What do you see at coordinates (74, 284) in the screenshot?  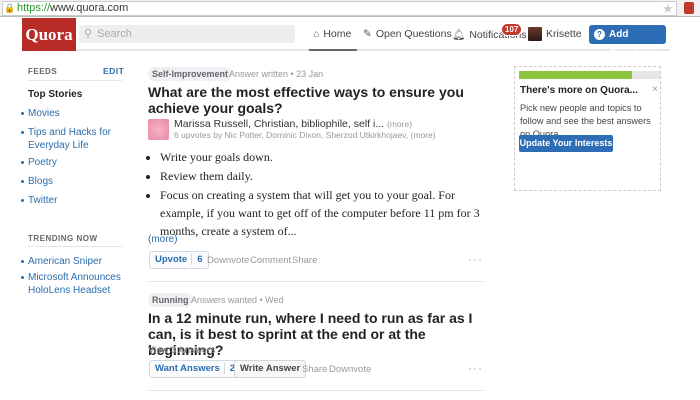 I see `trending-hololens: Microsoft Announces HoloLens Headset` at bounding box center [74, 284].